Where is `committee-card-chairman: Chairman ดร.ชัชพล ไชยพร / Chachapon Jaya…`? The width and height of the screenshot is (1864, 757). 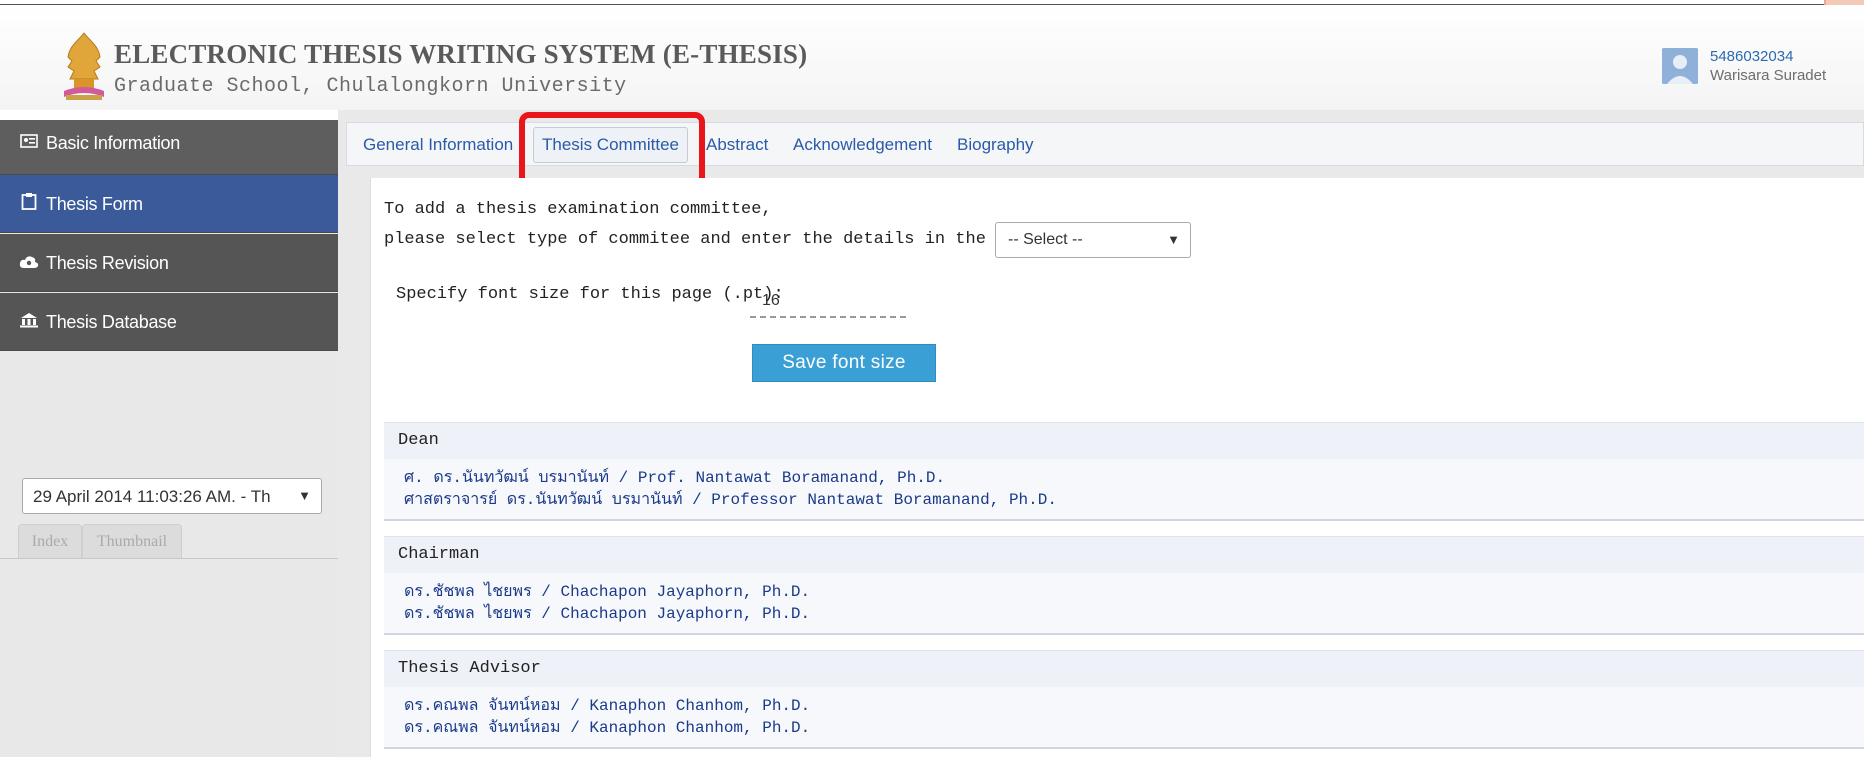
committee-card-chairman: Chairman ดร.ชัชพล ไชยพร / Chachapon Jaya… is located at coordinates (1124, 585).